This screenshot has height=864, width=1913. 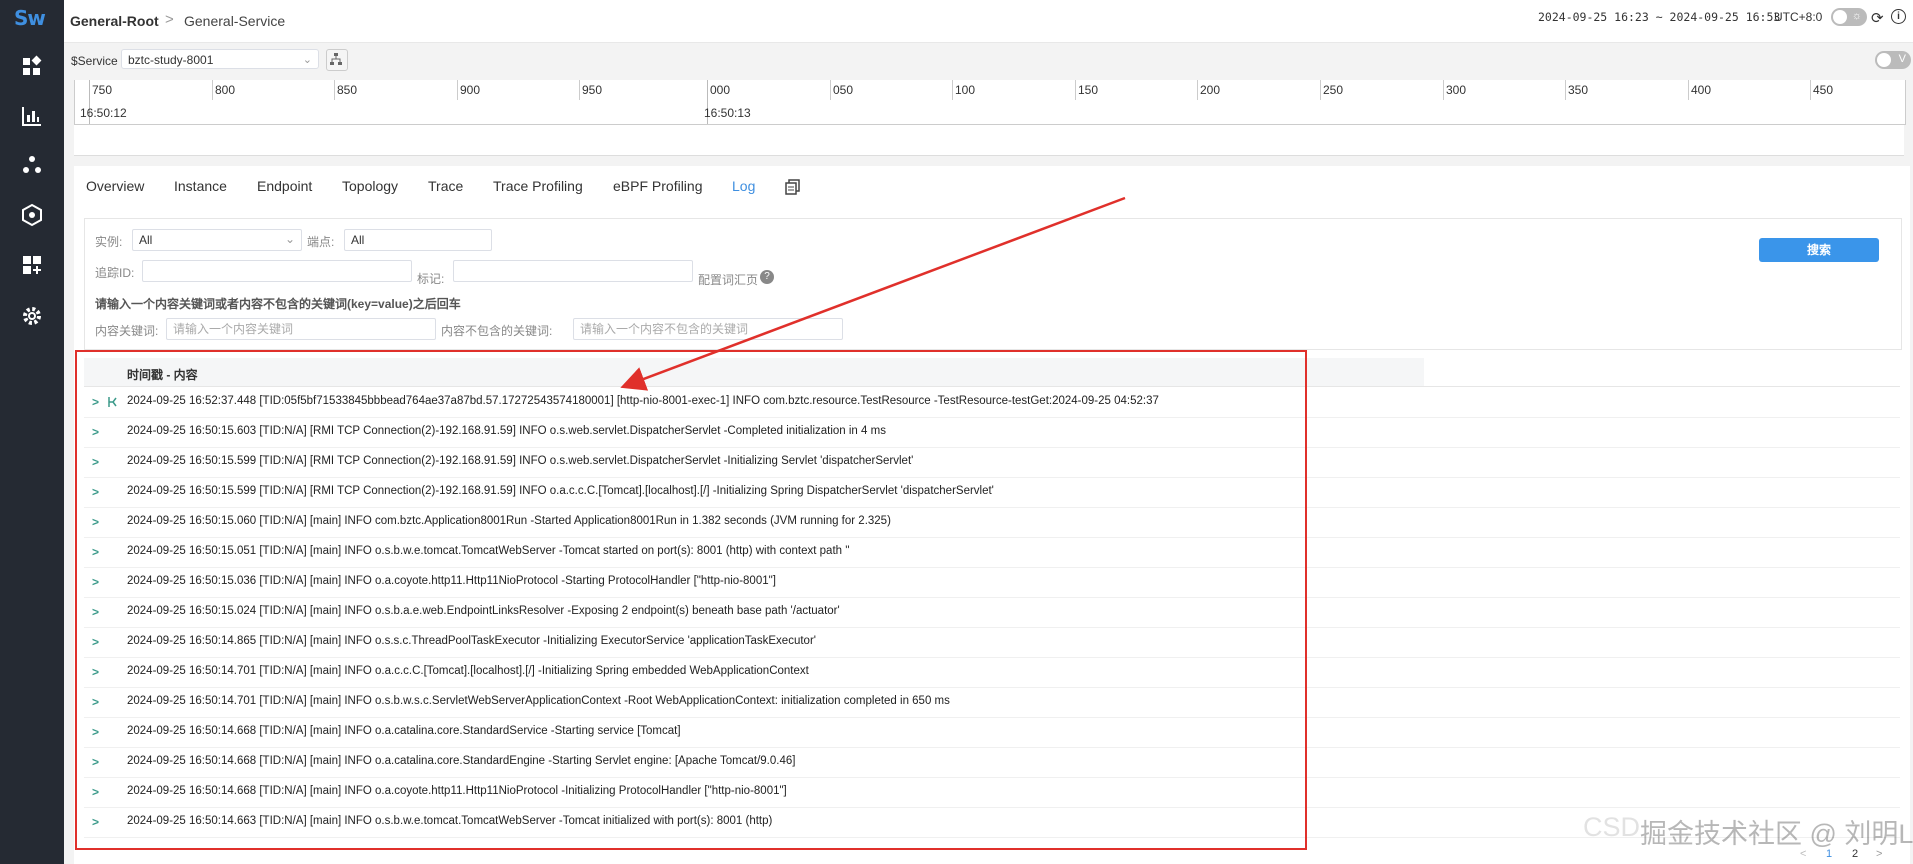 I want to click on tab-ebpf-profiling: eBPF Profiling, so click(x=657, y=186).